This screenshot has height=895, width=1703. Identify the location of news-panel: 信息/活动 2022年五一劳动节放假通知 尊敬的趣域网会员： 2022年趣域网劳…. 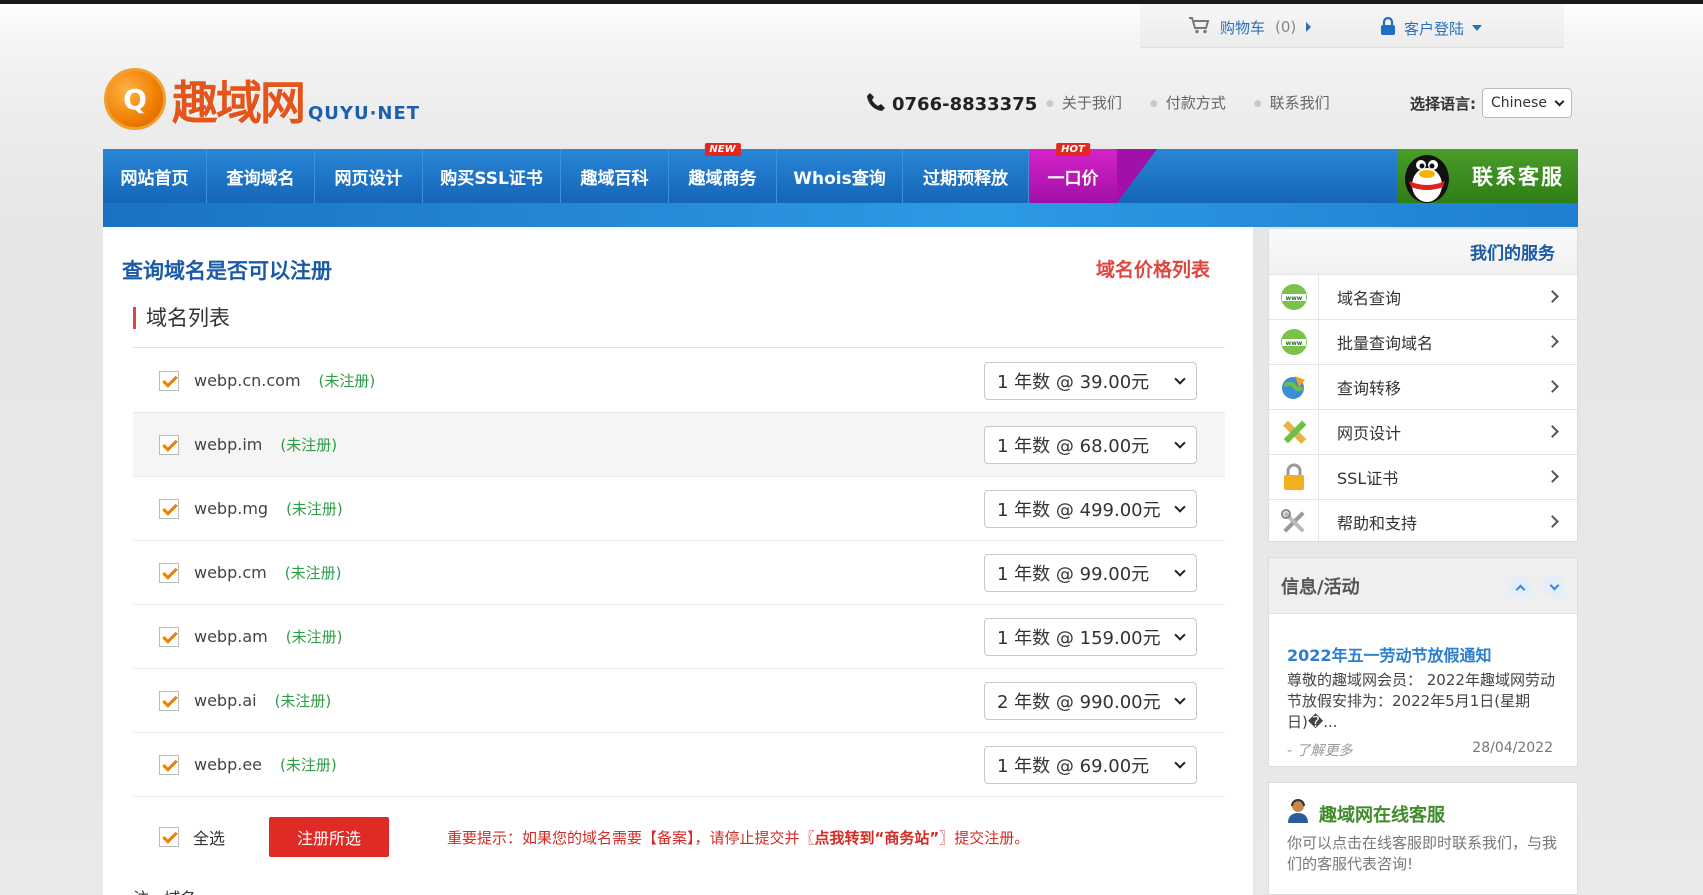
(1423, 662).